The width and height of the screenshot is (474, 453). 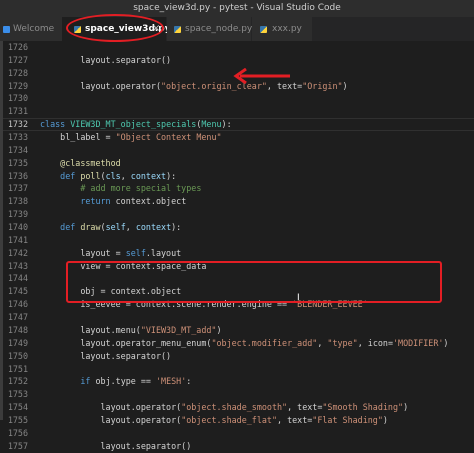 I want to click on code-token: "Object Context Menu", so click(x=168, y=137).